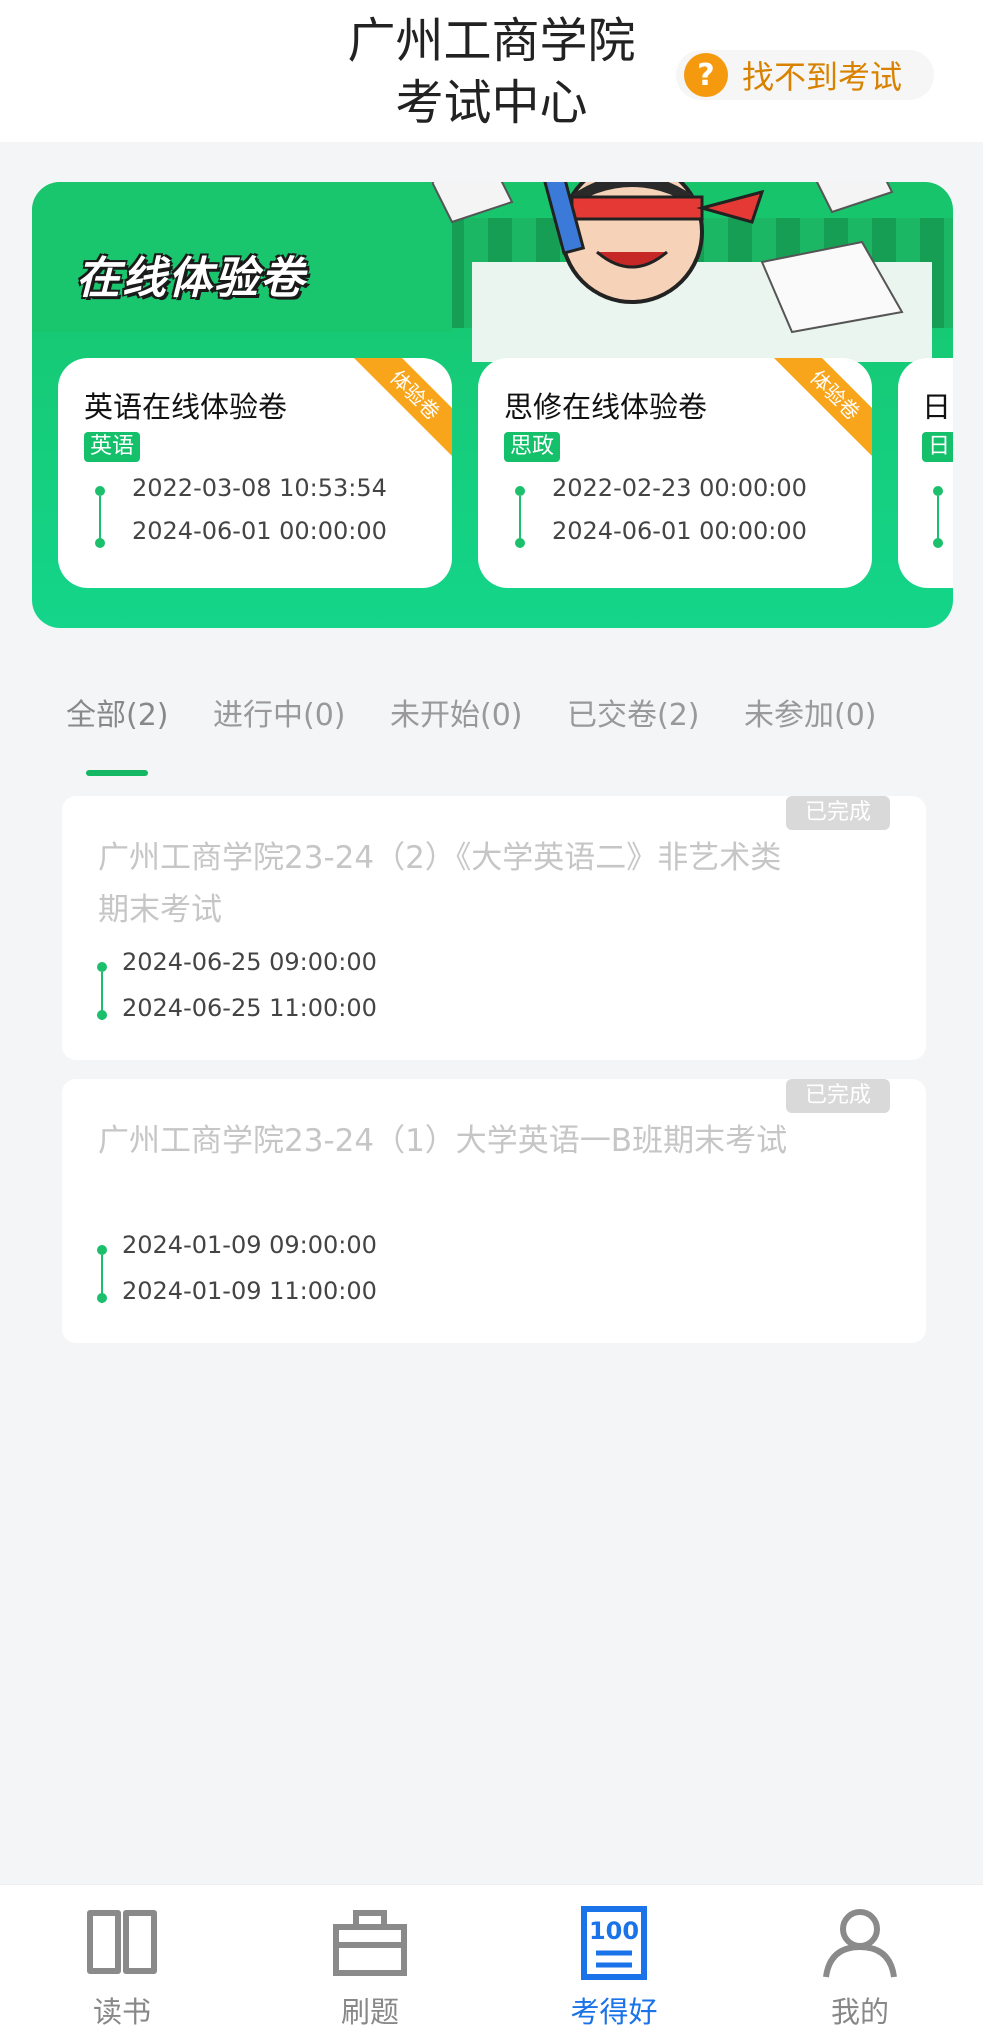 The height and width of the screenshot is (2040, 983). Describe the element at coordinates (369, 2012) in the screenshot. I see `nav-label: 刷题` at that location.